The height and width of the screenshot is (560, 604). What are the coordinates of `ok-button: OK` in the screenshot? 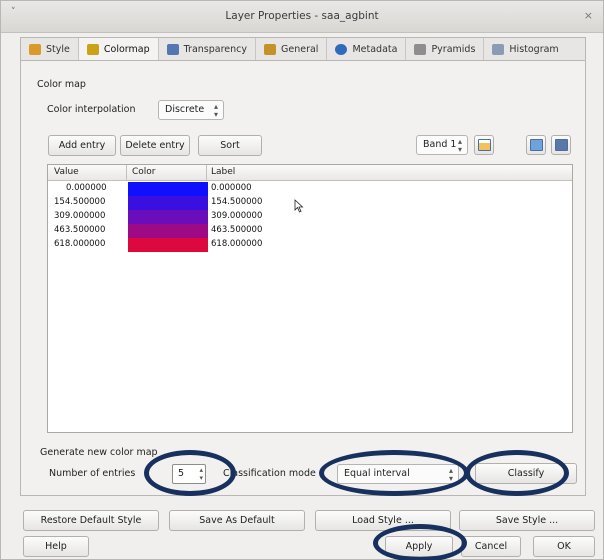 It's located at (564, 546).